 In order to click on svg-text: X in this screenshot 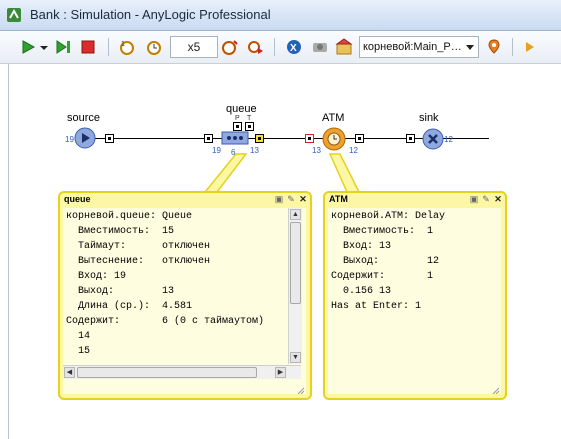, I will do `click(293, 48)`.